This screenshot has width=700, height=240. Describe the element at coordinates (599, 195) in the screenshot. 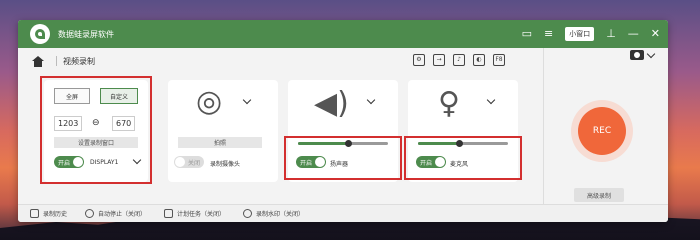

I see `advanced-recording-button: 高级录制` at that location.